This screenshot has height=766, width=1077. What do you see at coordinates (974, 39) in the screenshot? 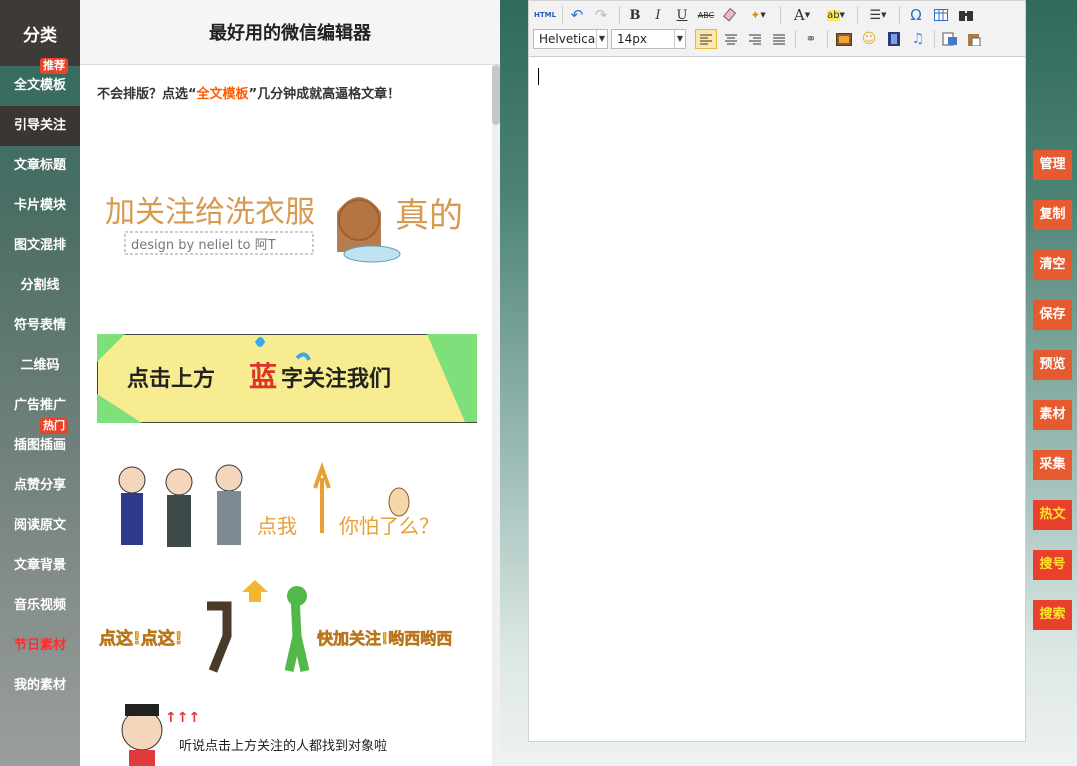
I see `paste-icon` at bounding box center [974, 39].